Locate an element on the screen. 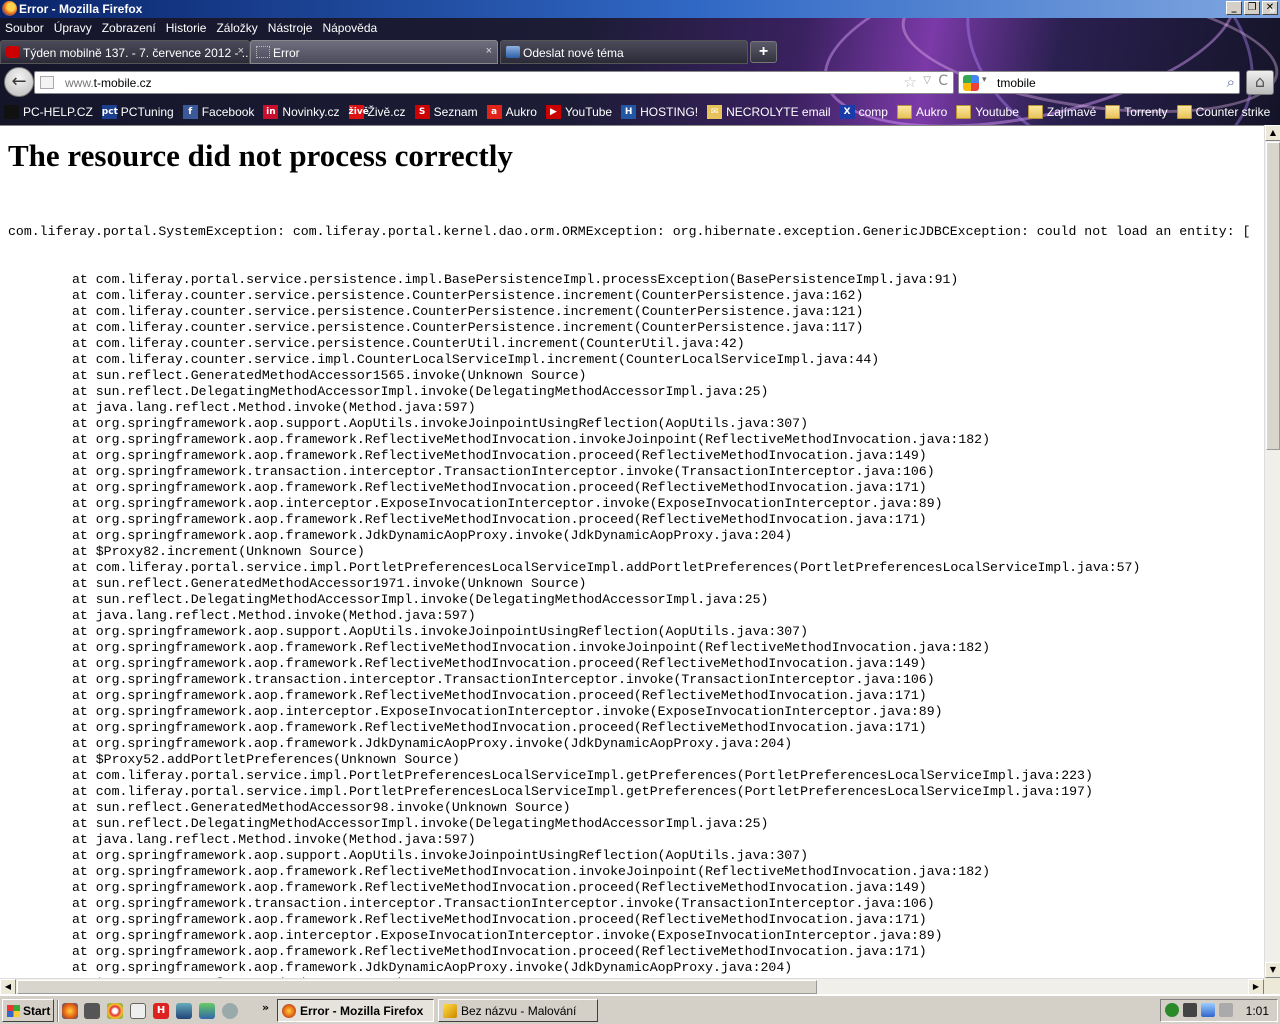  bookmark-hosting: H HOSTING! is located at coordinates (659, 112).